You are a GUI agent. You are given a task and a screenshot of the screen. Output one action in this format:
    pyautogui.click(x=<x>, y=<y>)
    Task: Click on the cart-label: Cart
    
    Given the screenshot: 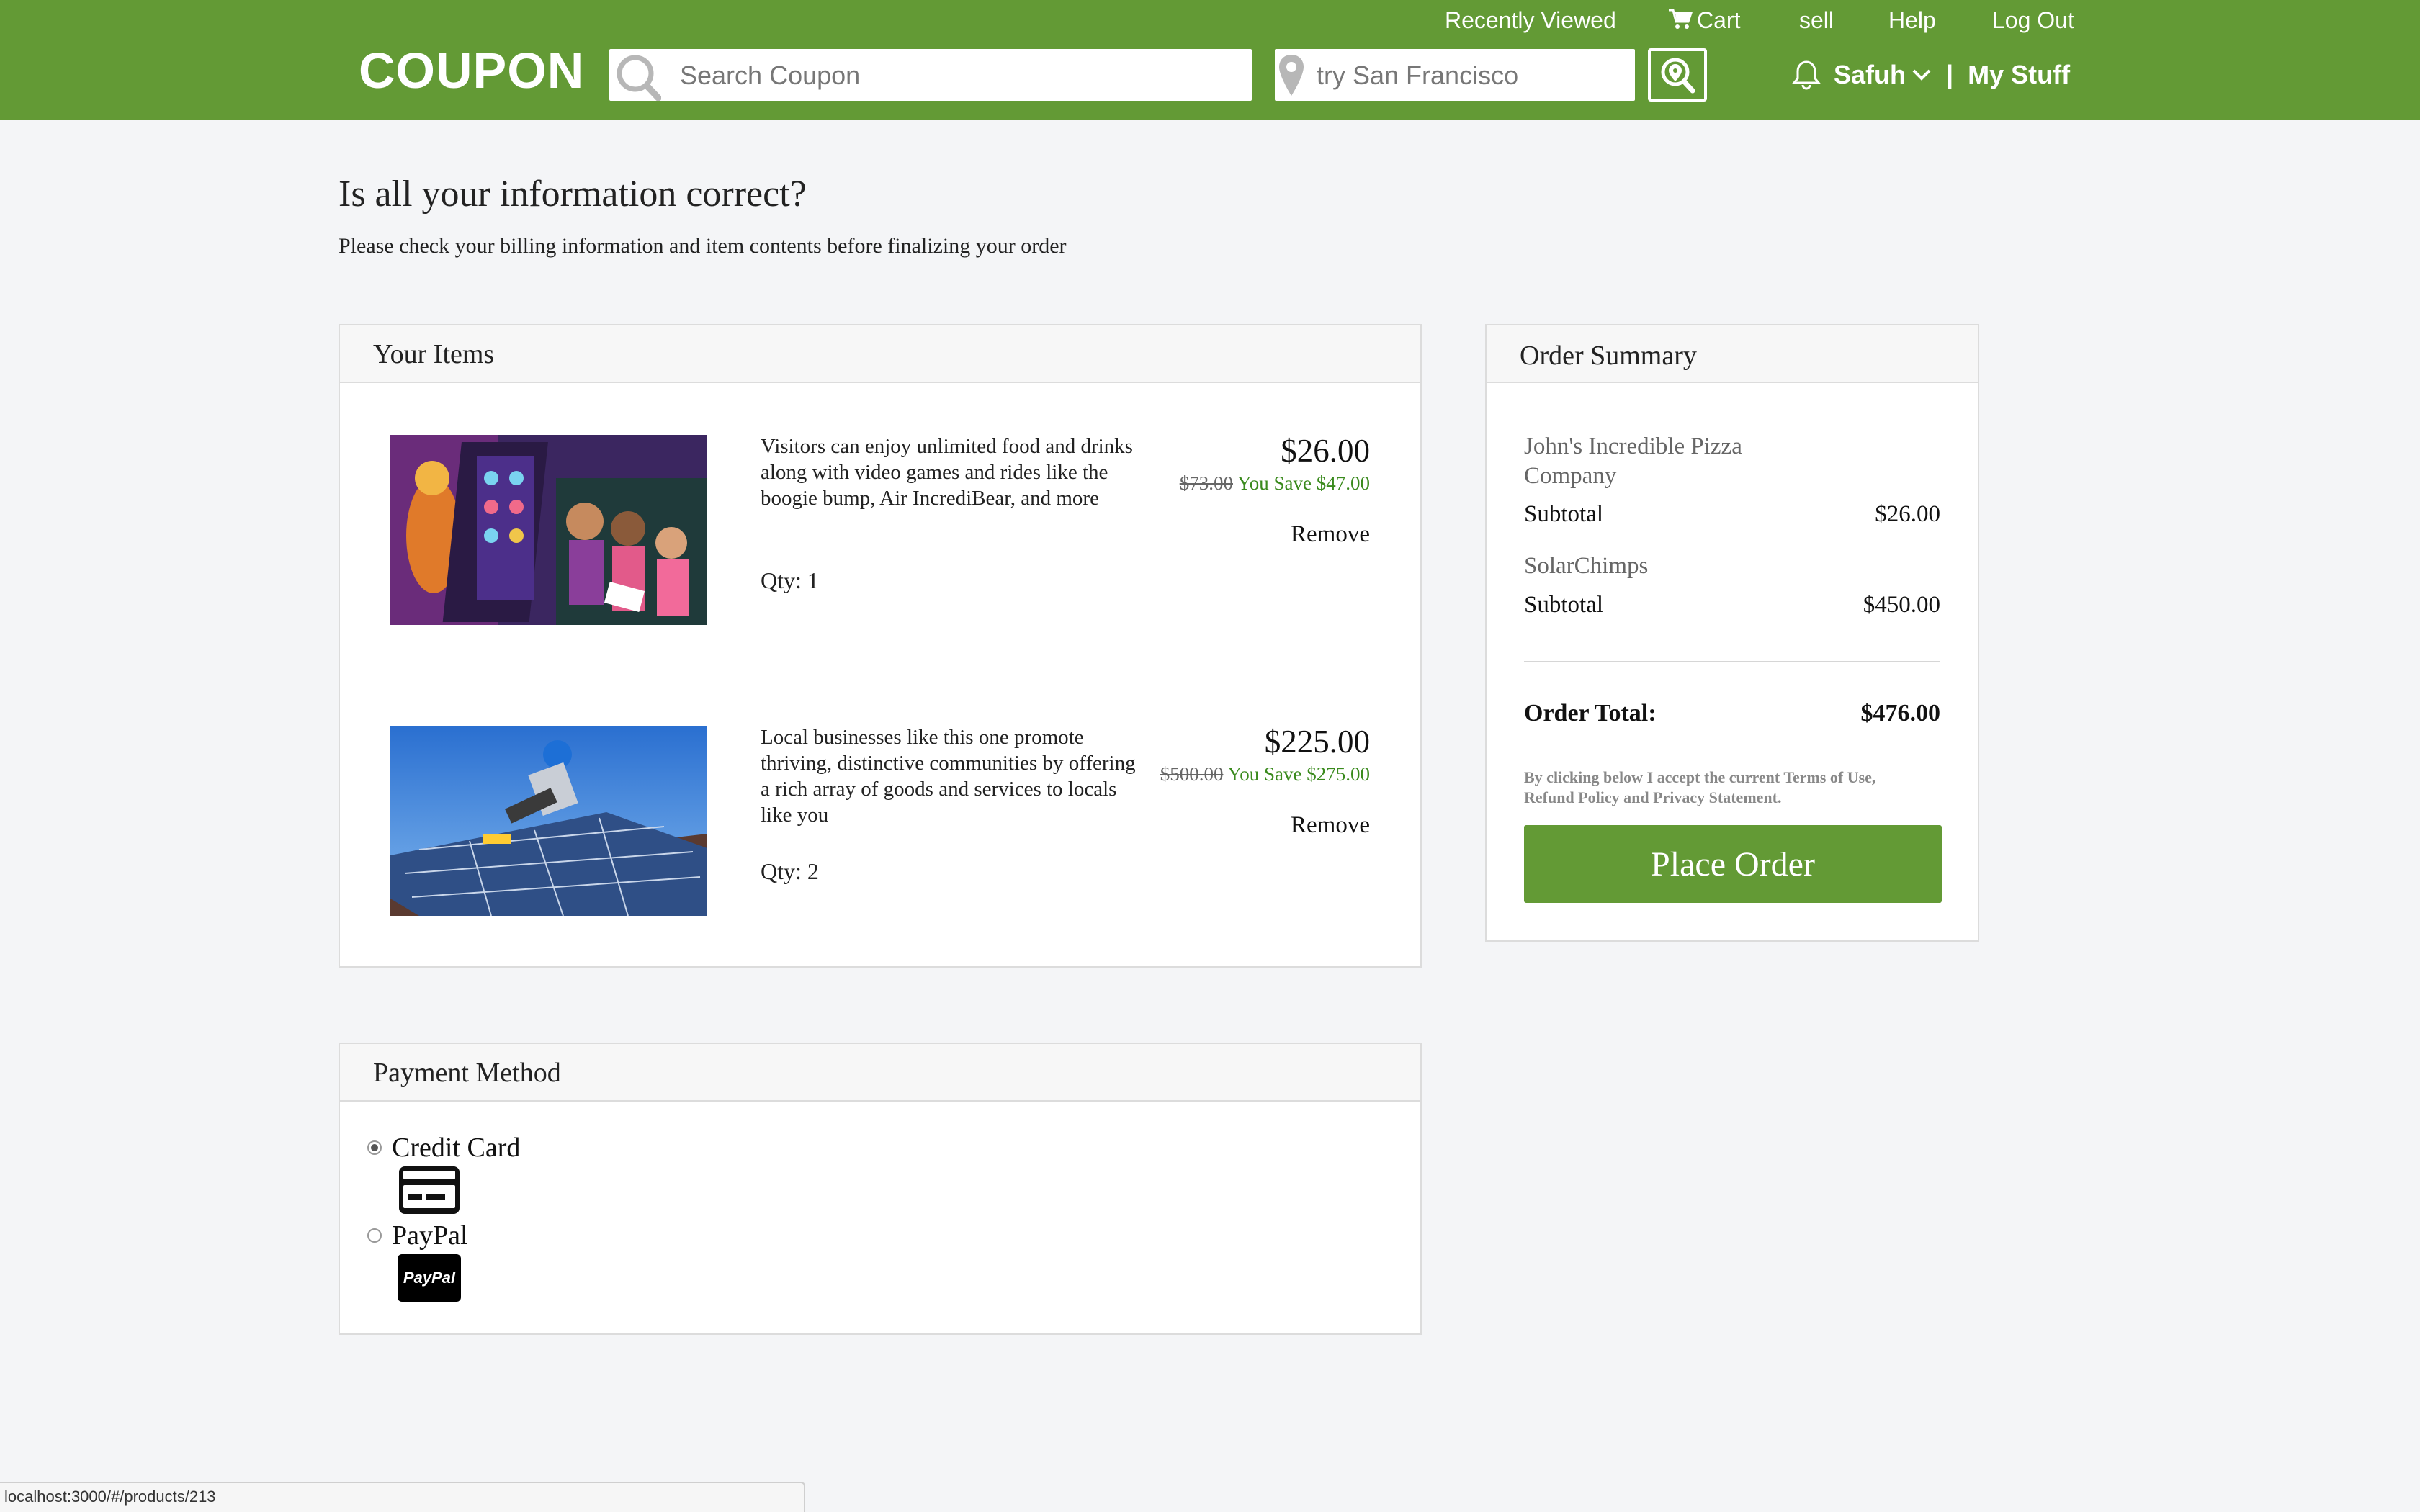 What is the action you would take?
    pyautogui.click(x=1719, y=20)
    